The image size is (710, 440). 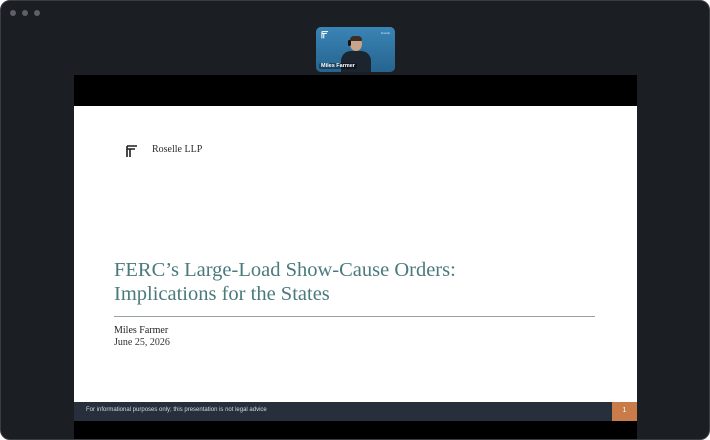 What do you see at coordinates (356, 38) in the screenshot?
I see `participant-hair` at bounding box center [356, 38].